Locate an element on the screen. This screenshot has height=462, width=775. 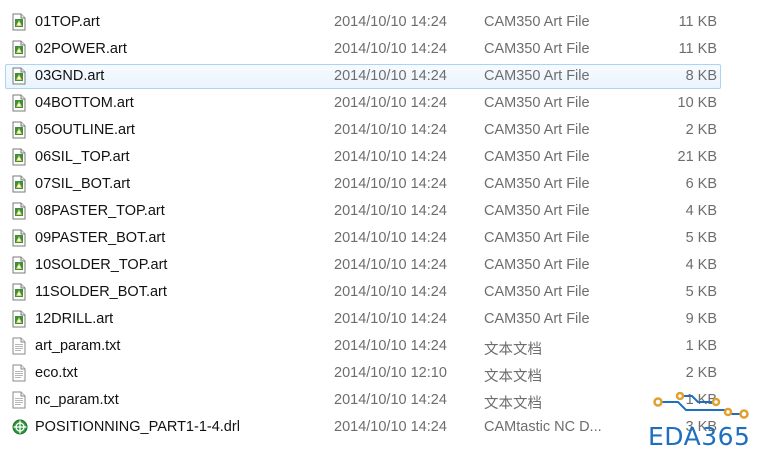
file-name: 12DRILL.art is located at coordinates (74, 319).